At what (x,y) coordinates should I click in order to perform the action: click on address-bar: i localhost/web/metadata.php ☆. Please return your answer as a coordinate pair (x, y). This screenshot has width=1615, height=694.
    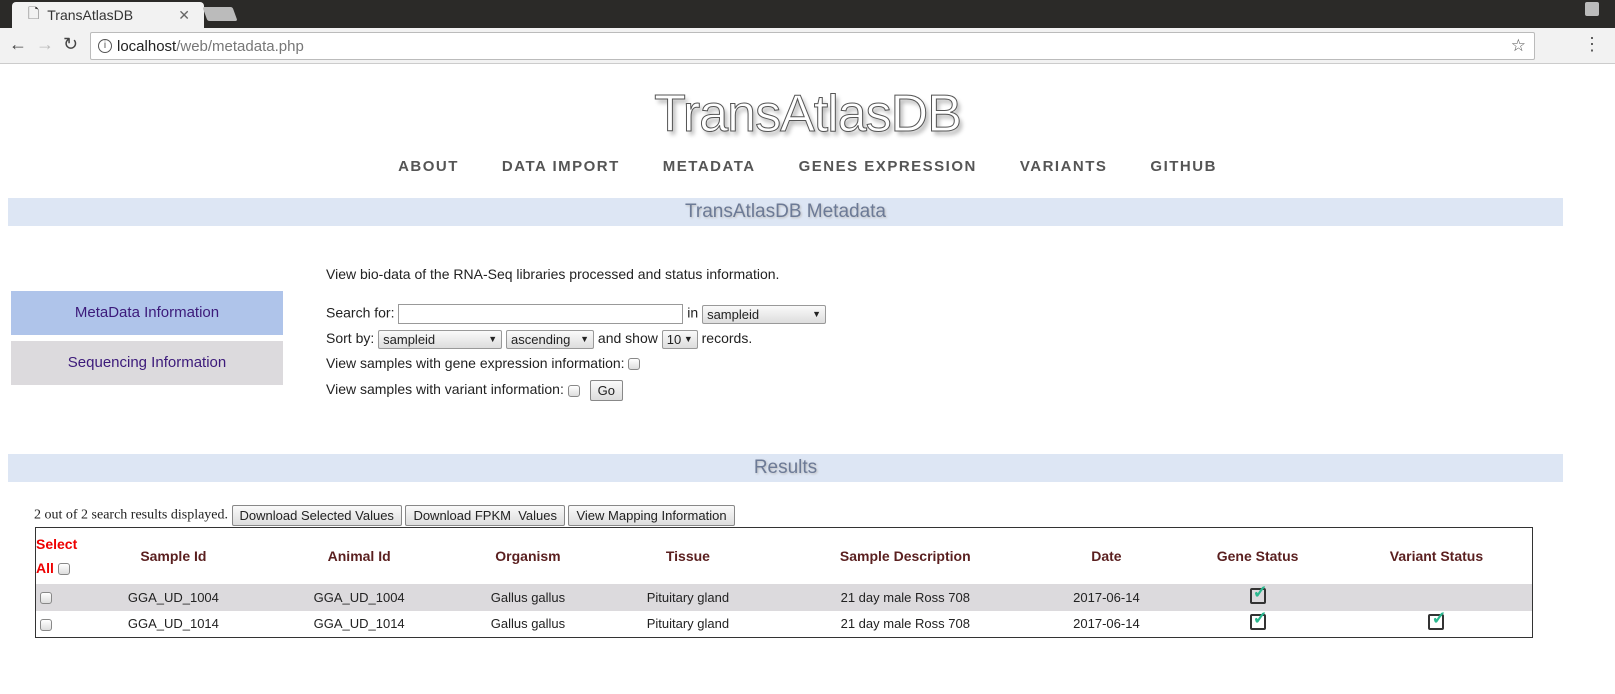
    Looking at the image, I should click on (812, 46).